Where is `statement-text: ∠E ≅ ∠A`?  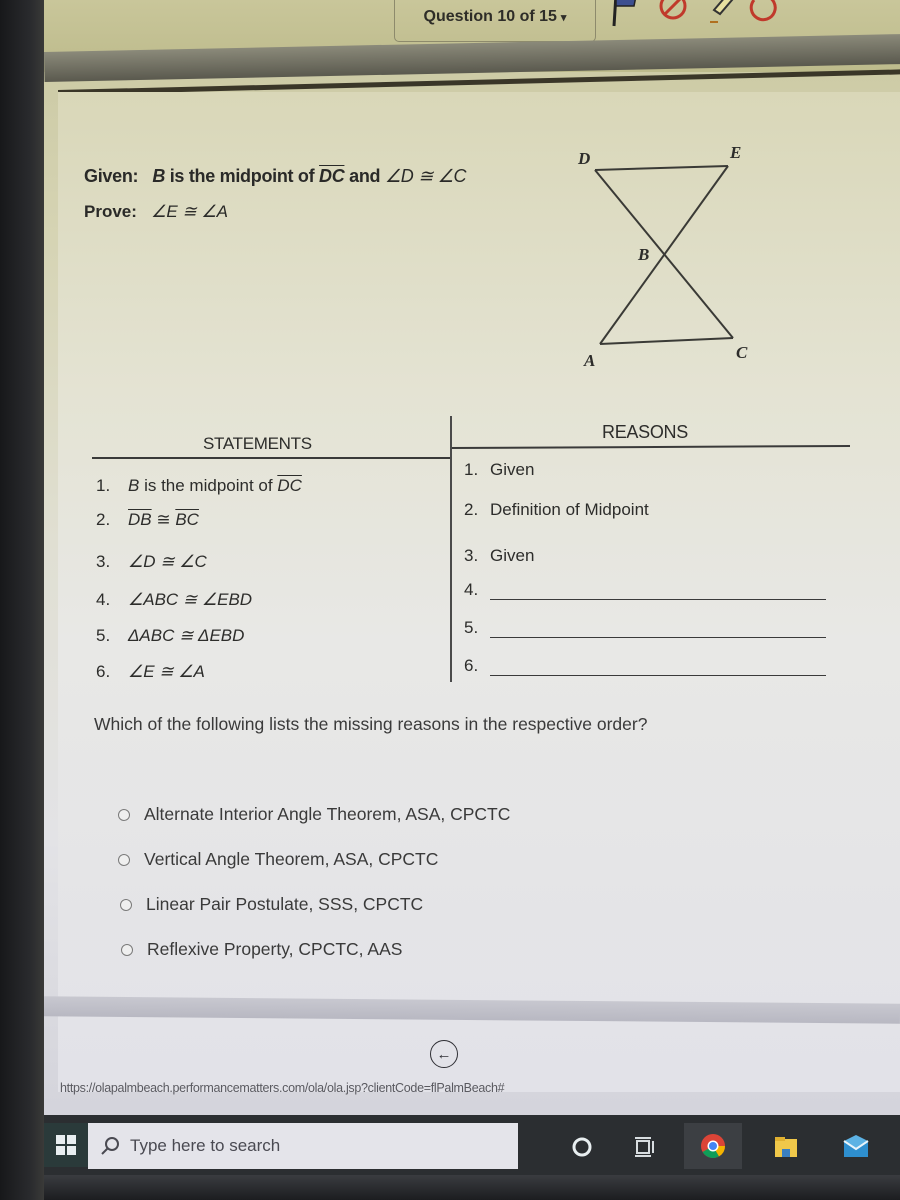 statement-text: ∠E ≅ ∠A is located at coordinates (166, 671).